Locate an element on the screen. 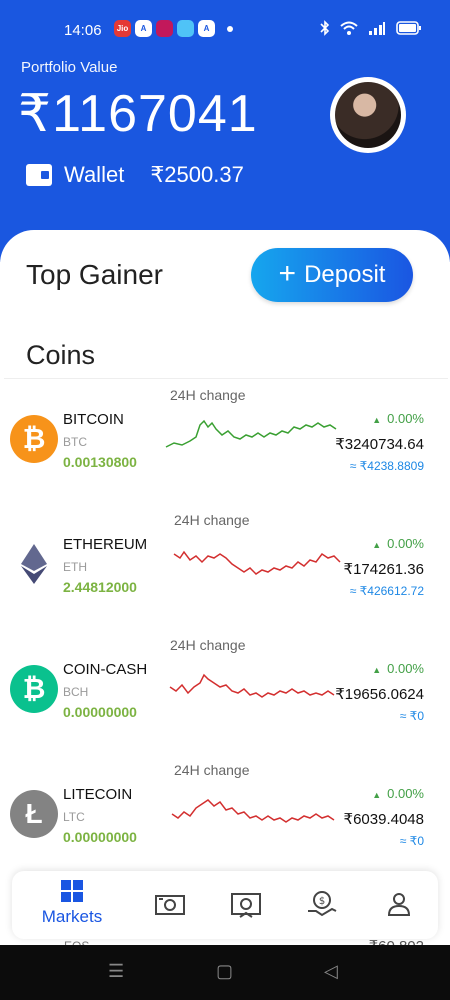  coin-value: ≈ ₹4238.8809 is located at coordinates (386, 466).